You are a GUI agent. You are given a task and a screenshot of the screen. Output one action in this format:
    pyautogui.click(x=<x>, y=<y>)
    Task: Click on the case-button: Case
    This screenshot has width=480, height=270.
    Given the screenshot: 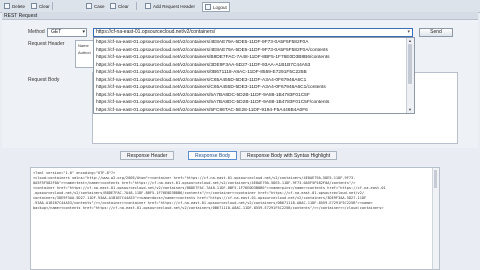 What is the action you would take?
    pyautogui.click(x=95, y=6)
    